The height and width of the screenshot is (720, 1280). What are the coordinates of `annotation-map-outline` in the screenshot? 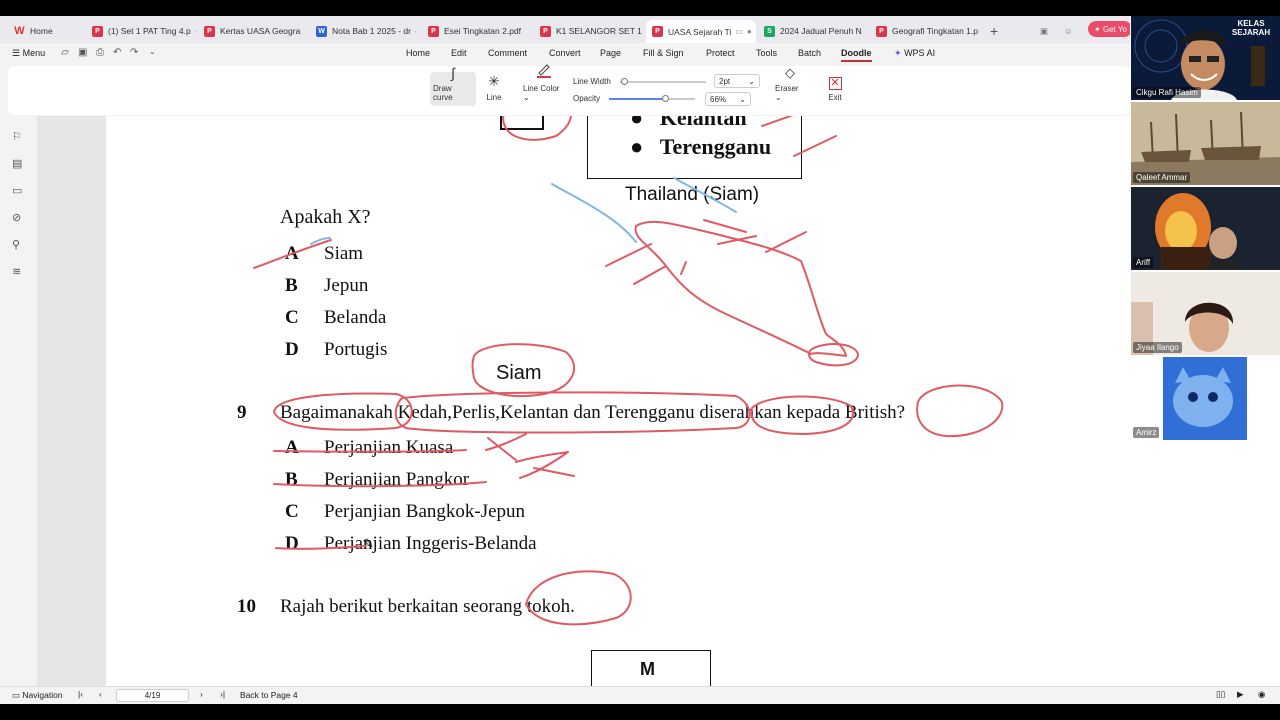 It's located at (740, 288).